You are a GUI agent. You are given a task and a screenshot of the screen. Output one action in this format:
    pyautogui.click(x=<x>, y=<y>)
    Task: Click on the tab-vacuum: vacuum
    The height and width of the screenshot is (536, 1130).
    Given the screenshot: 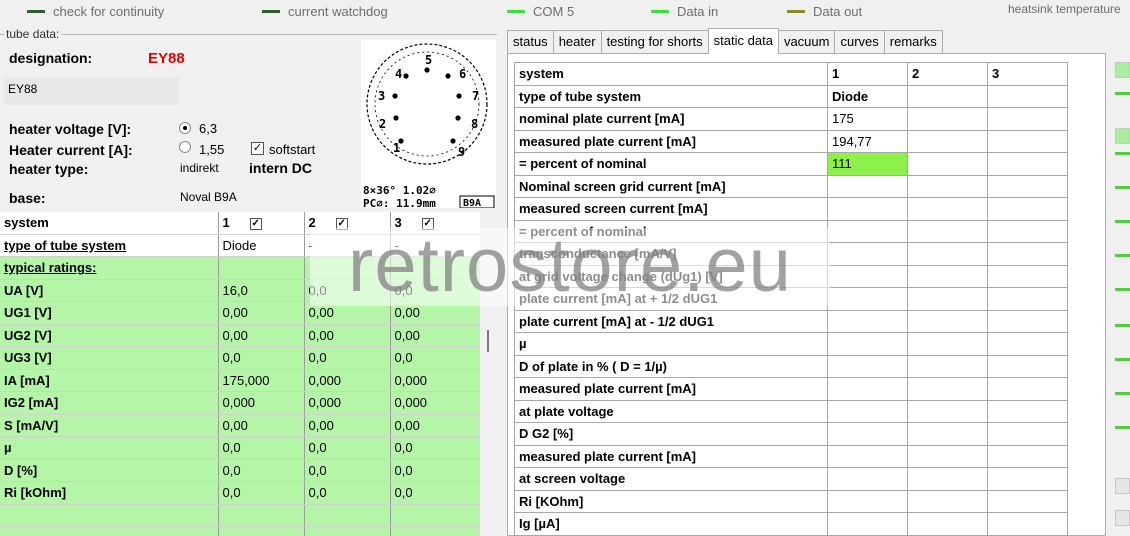 What is the action you would take?
    pyautogui.click(x=806, y=42)
    